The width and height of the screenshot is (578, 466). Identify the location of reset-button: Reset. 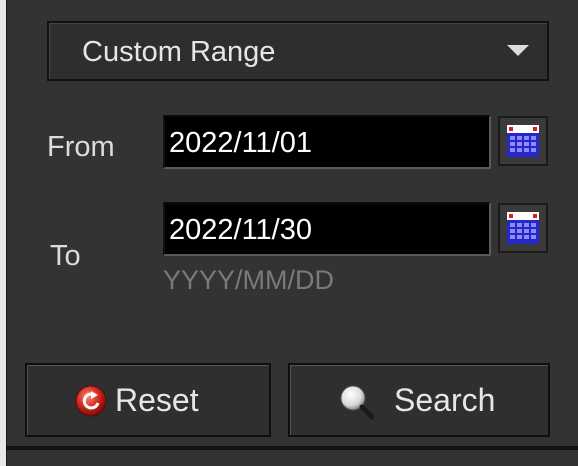
(148, 400).